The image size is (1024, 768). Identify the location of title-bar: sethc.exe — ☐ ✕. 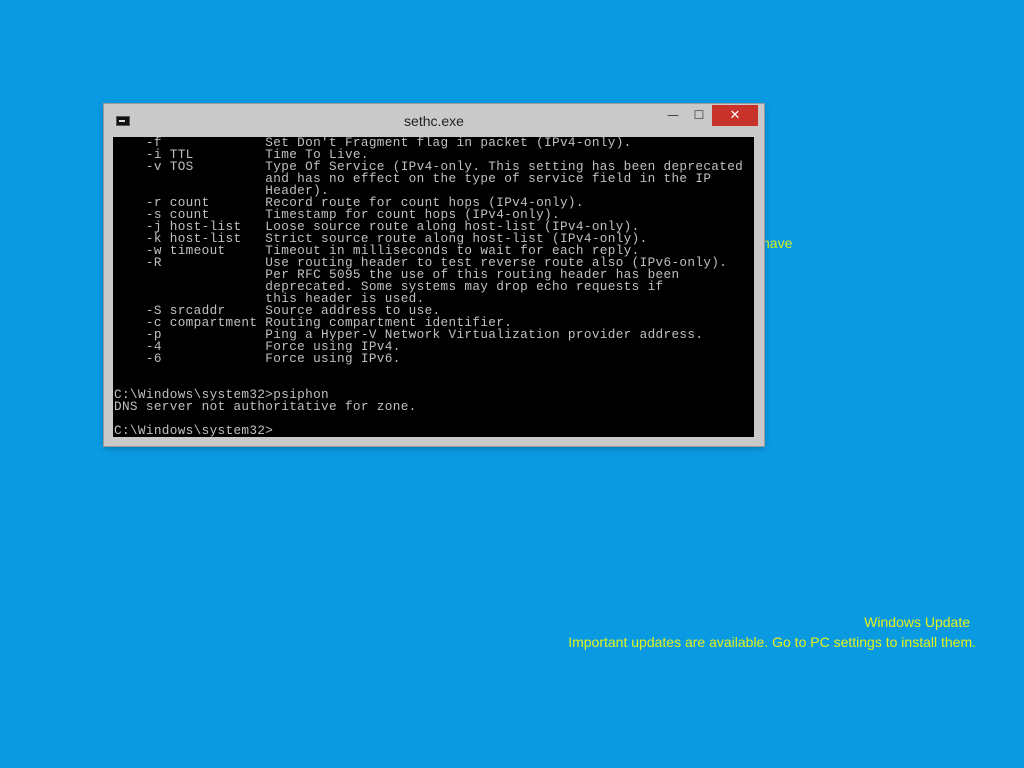
(434, 120).